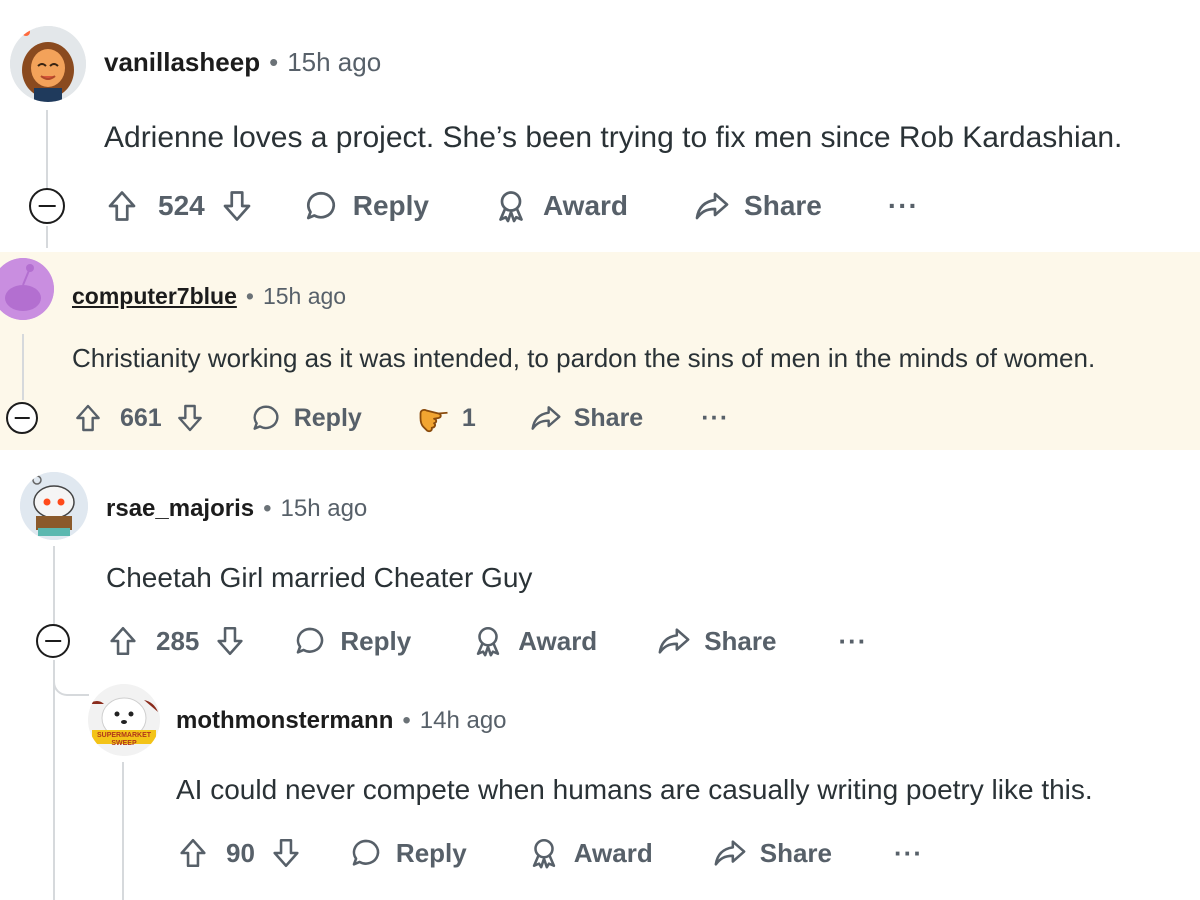  I want to click on username: computer7blue, so click(154, 296).